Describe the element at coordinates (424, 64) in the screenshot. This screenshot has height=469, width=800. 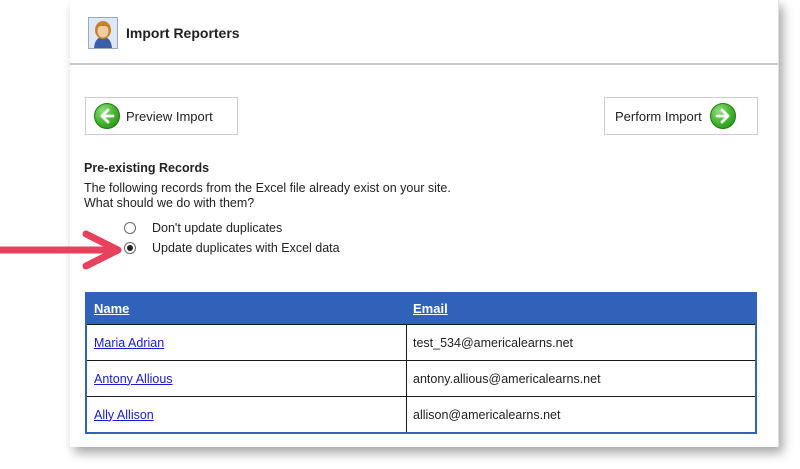
I see `header-divider` at that location.